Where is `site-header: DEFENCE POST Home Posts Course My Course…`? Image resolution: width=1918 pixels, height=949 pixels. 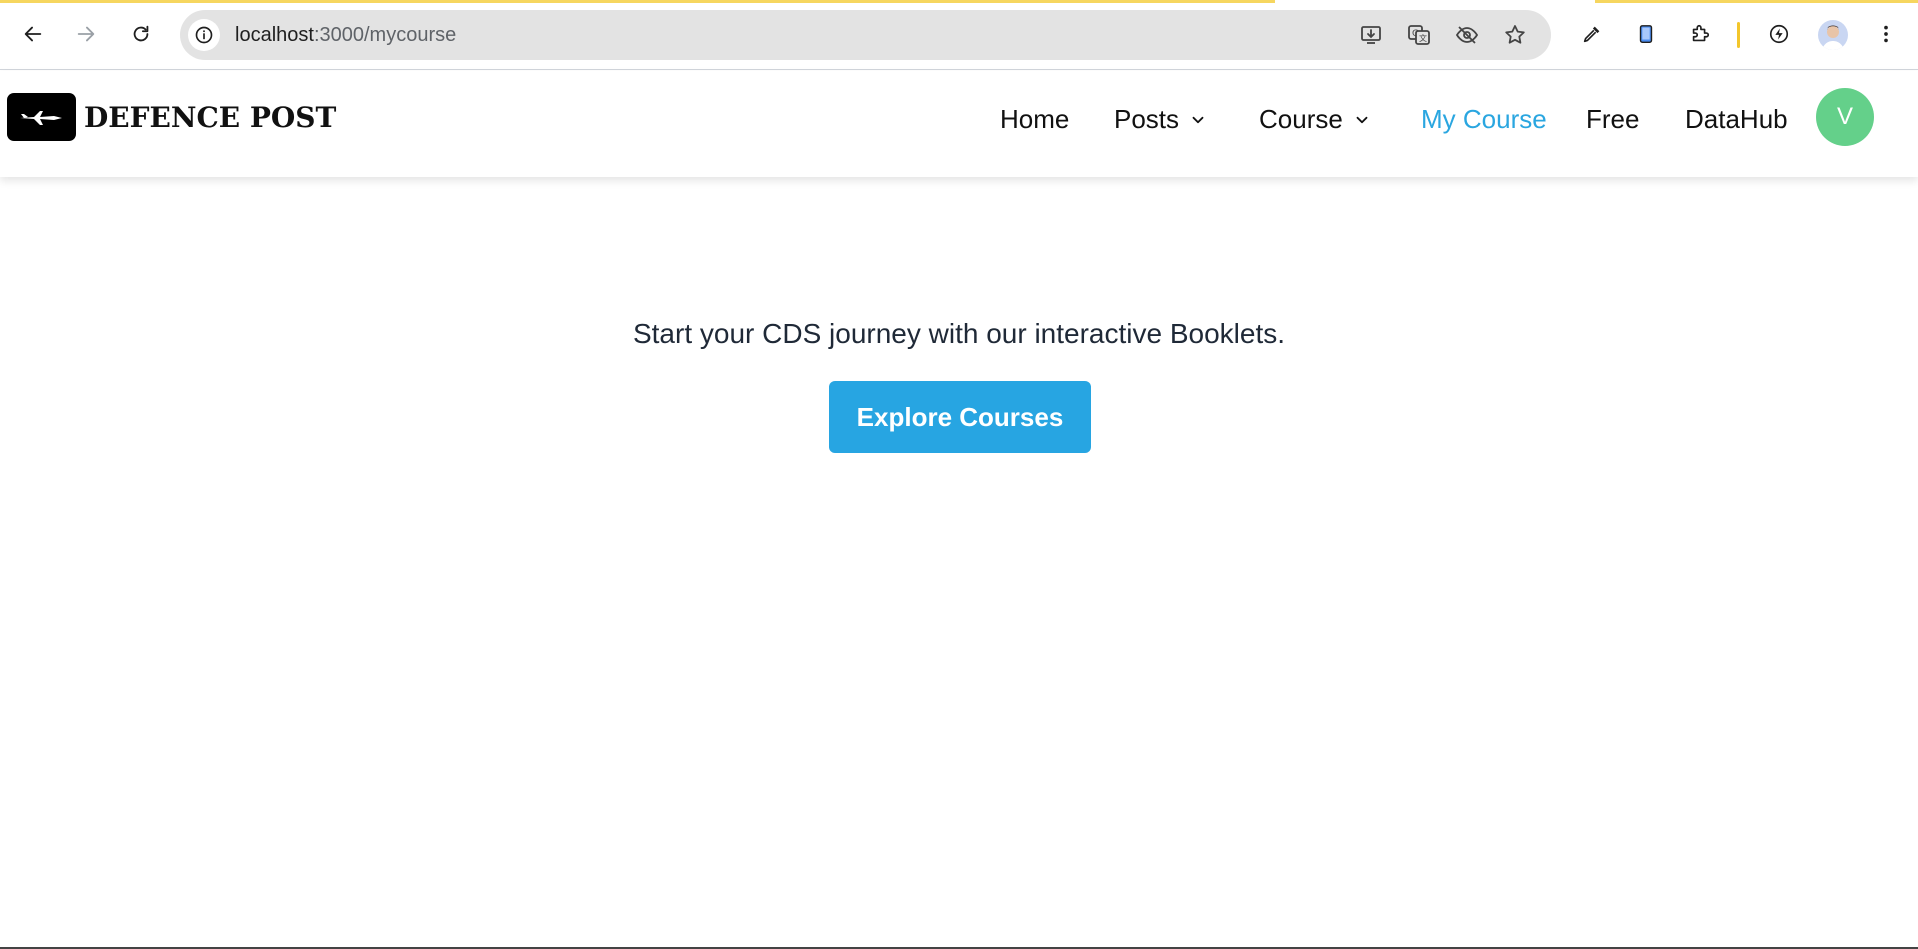
site-header: DEFENCE POST Home Posts Course My Course… is located at coordinates (959, 124).